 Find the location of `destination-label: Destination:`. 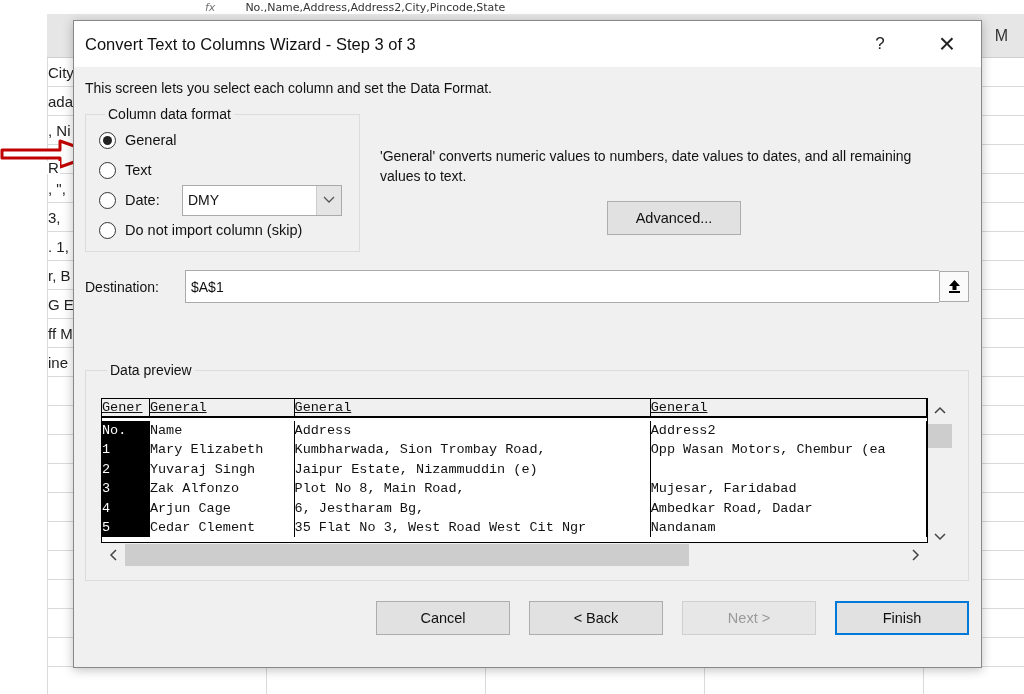

destination-label: Destination: is located at coordinates (122, 286).